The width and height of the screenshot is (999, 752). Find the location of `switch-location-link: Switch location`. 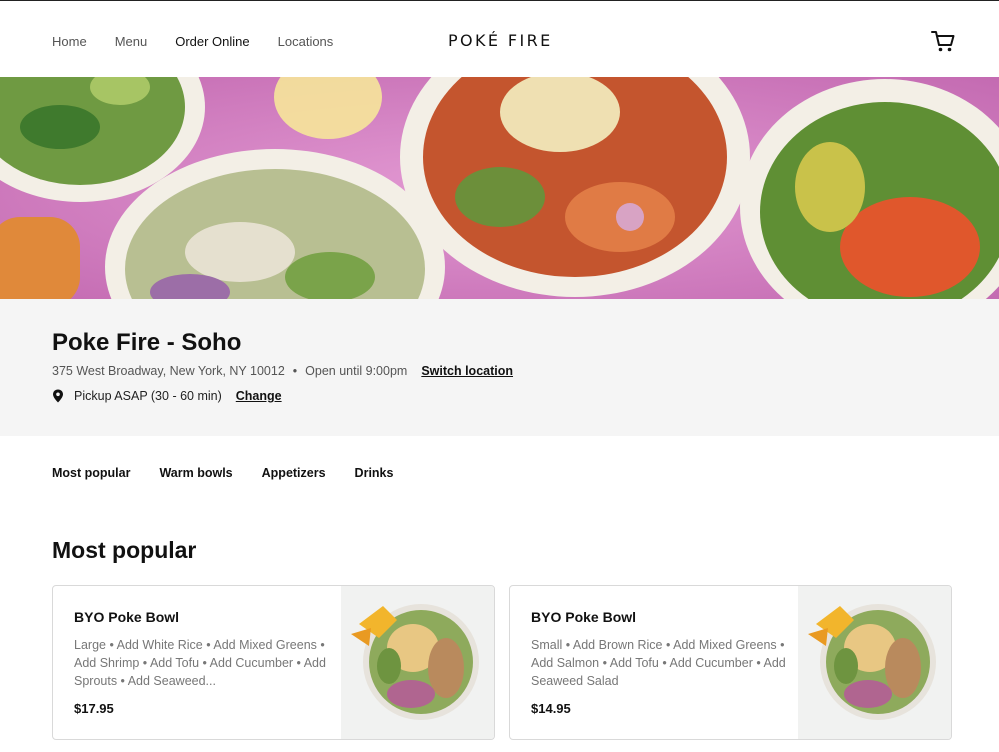

switch-location-link: Switch location is located at coordinates (467, 371).